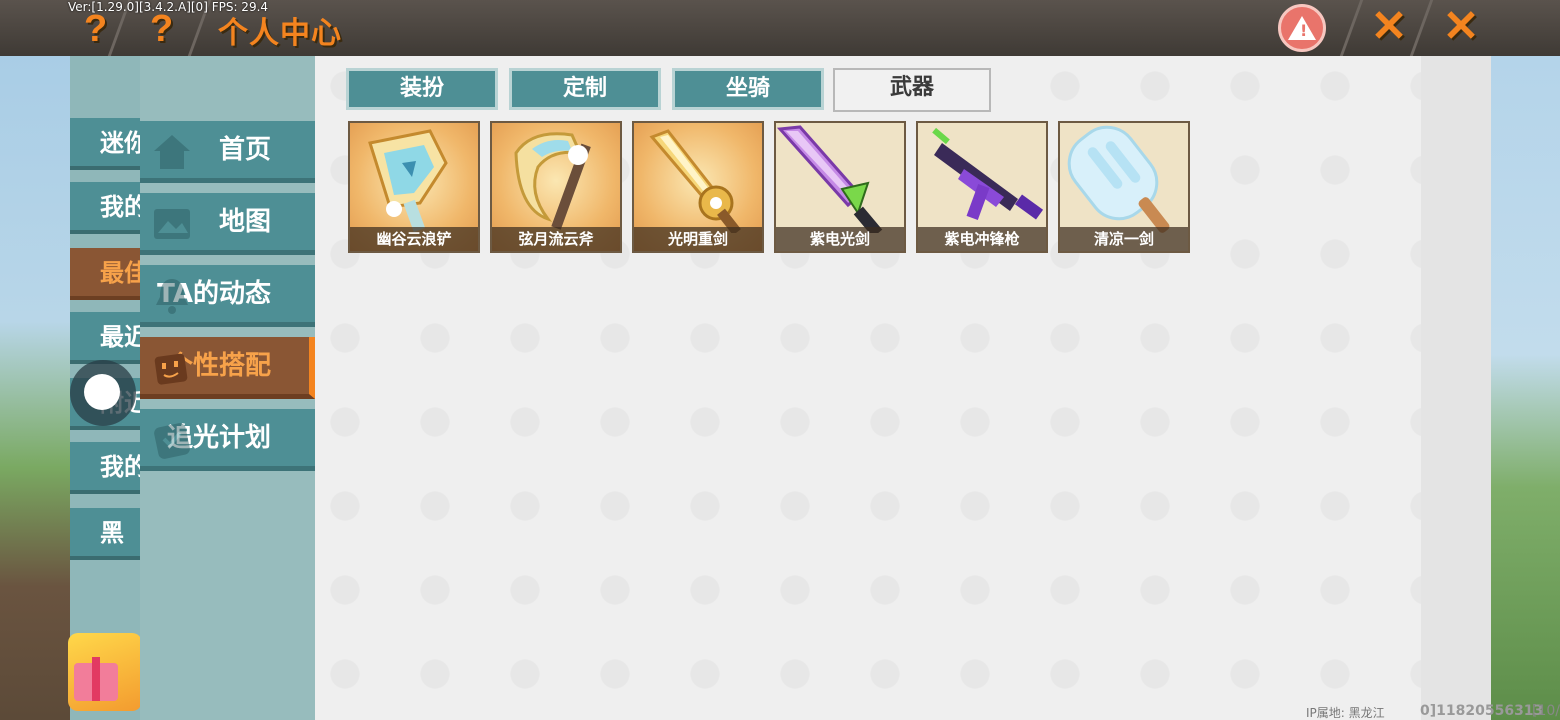  What do you see at coordinates (1456, 388) in the screenshot?
I see `content-right-edge` at bounding box center [1456, 388].